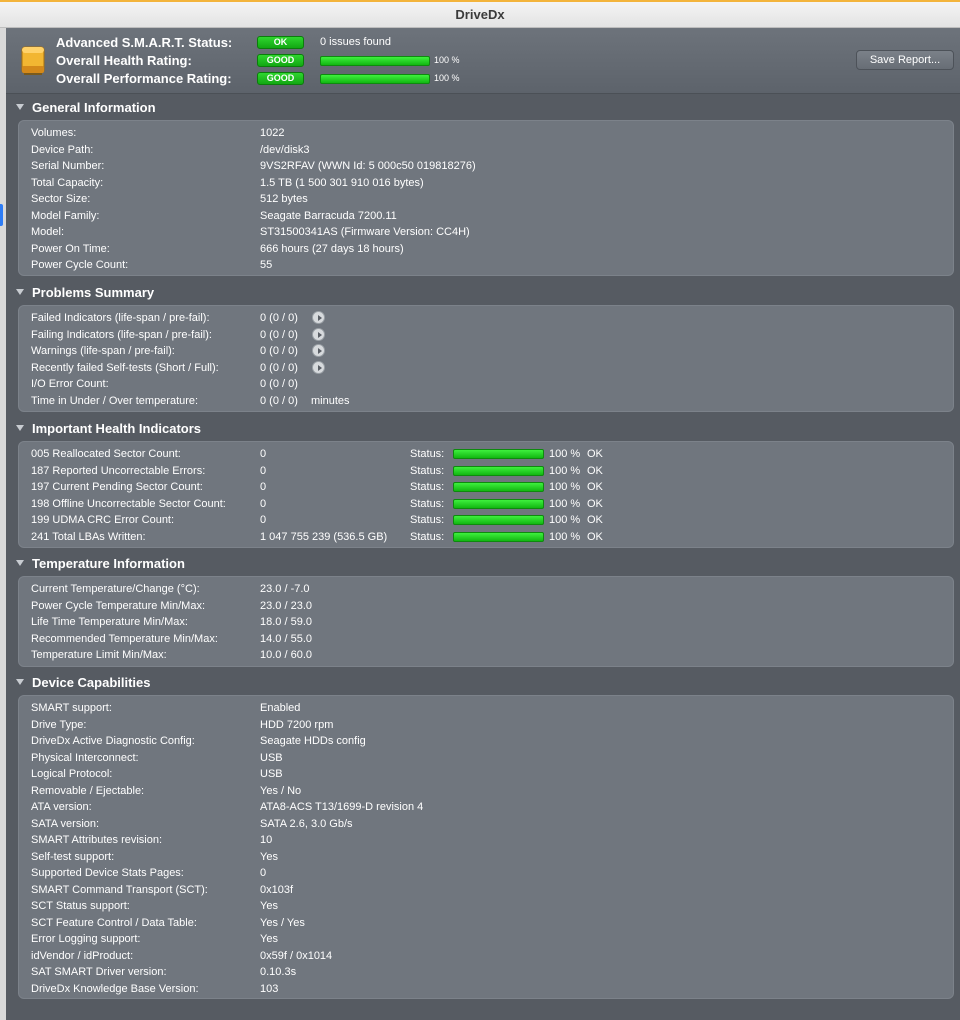 This screenshot has width=960, height=1020. Describe the element at coordinates (332, 248) in the screenshot. I see `general-info-row-value: 666 hours (27 days 18 hours)` at that location.